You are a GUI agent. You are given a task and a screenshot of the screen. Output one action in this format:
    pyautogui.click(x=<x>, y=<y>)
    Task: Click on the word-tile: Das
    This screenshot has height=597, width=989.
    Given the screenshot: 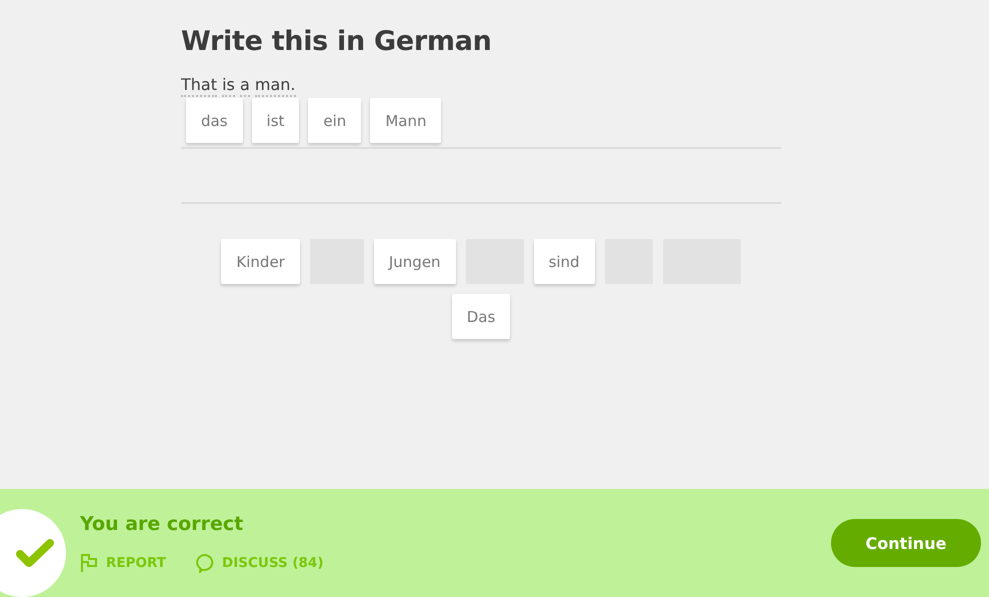 What is the action you would take?
    pyautogui.click(x=481, y=316)
    